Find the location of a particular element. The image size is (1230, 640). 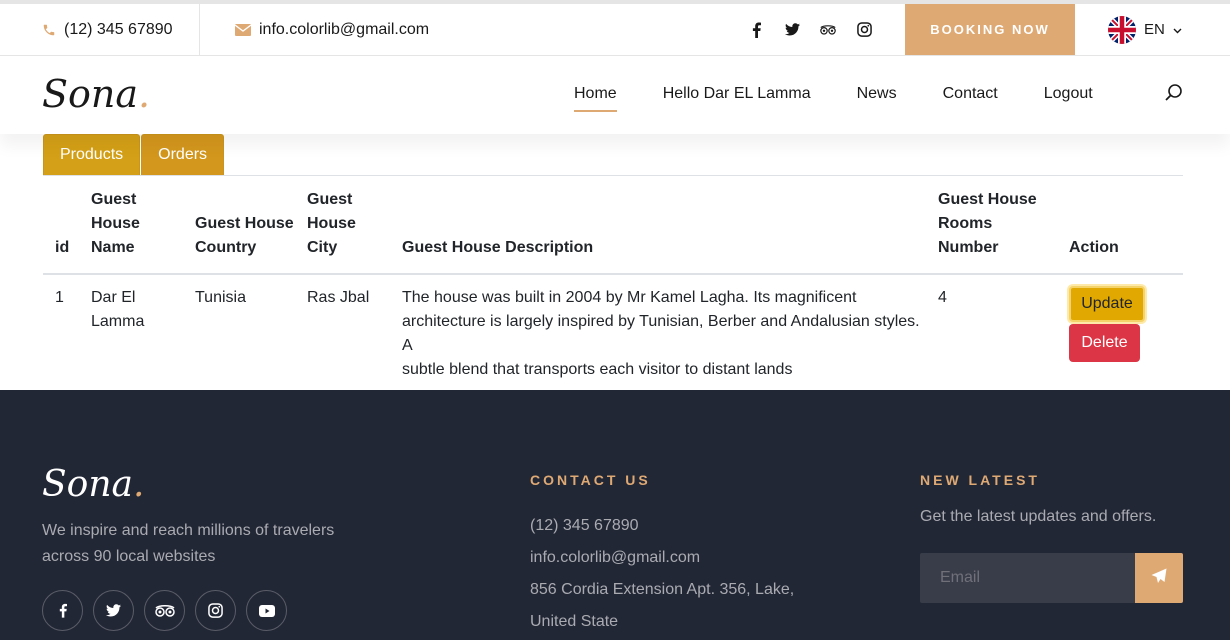

footer-tagline-line: across 90 local websites is located at coordinates (129, 556).